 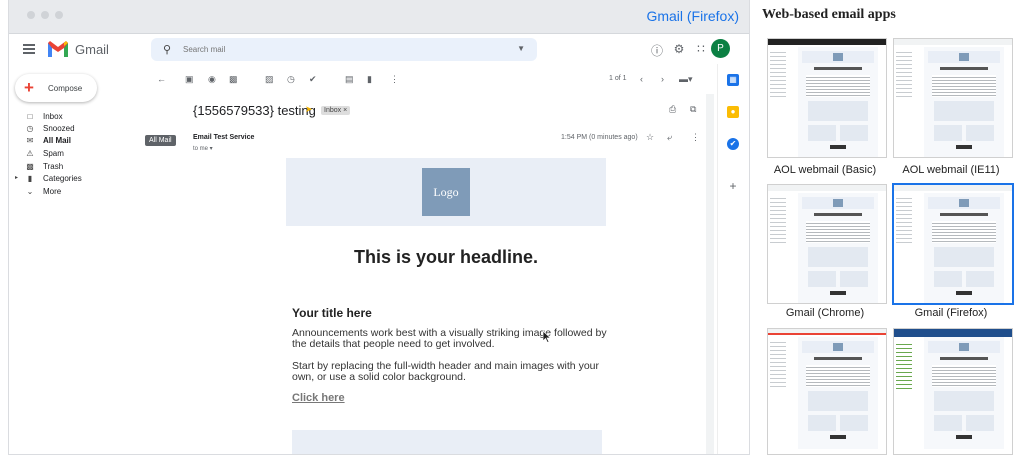 I want to click on trash-icon: ▩, so click(x=30, y=166).